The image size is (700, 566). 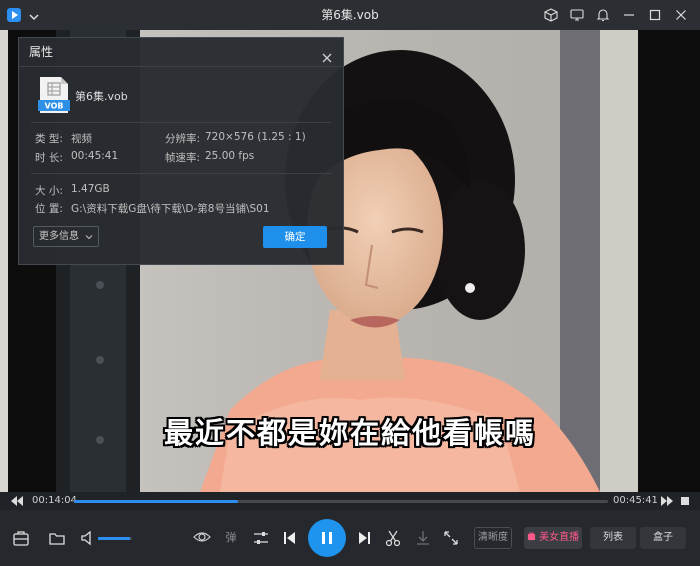 I want to click on scissors-icon, so click(x=393, y=538).